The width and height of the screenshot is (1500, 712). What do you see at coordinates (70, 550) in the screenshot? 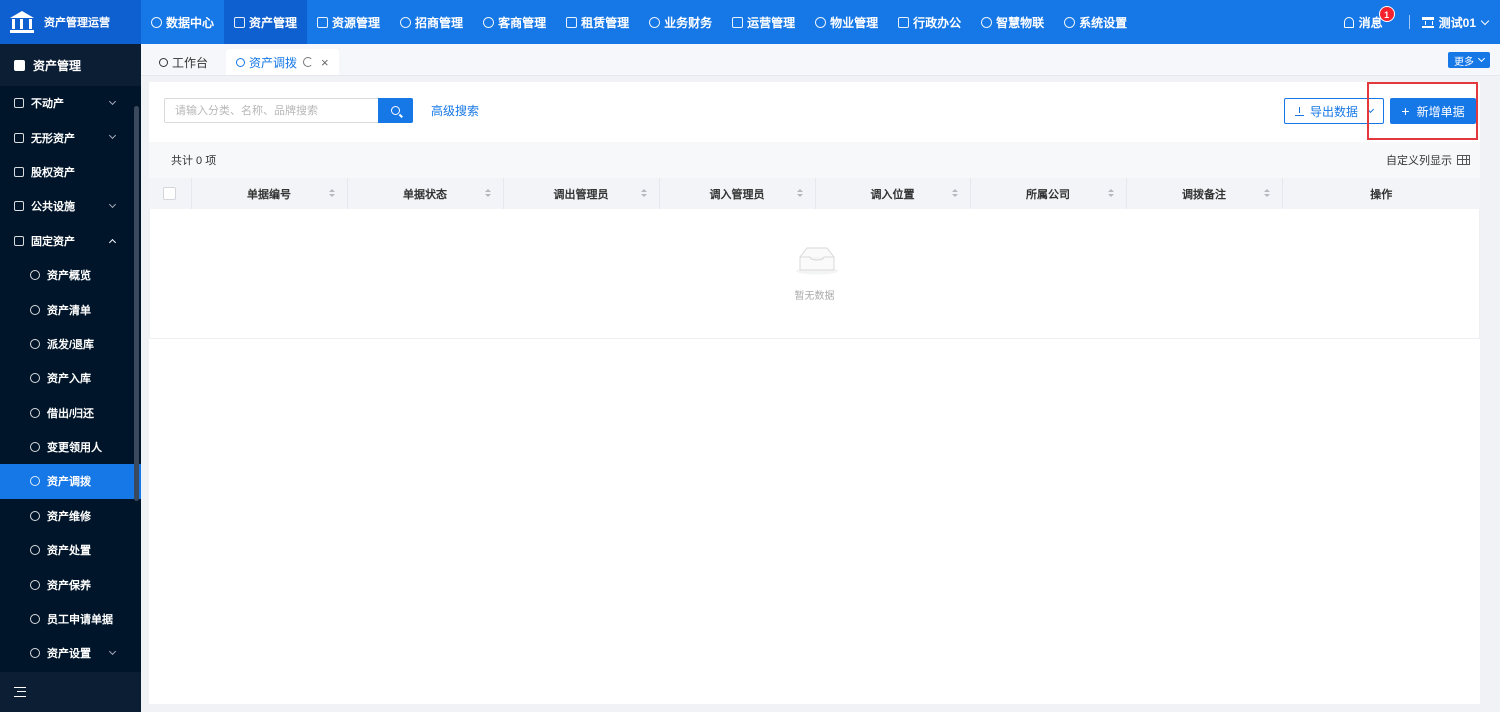
I see `sidebar-item-asset-disposal: 资产处置` at bounding box center [70, 550].